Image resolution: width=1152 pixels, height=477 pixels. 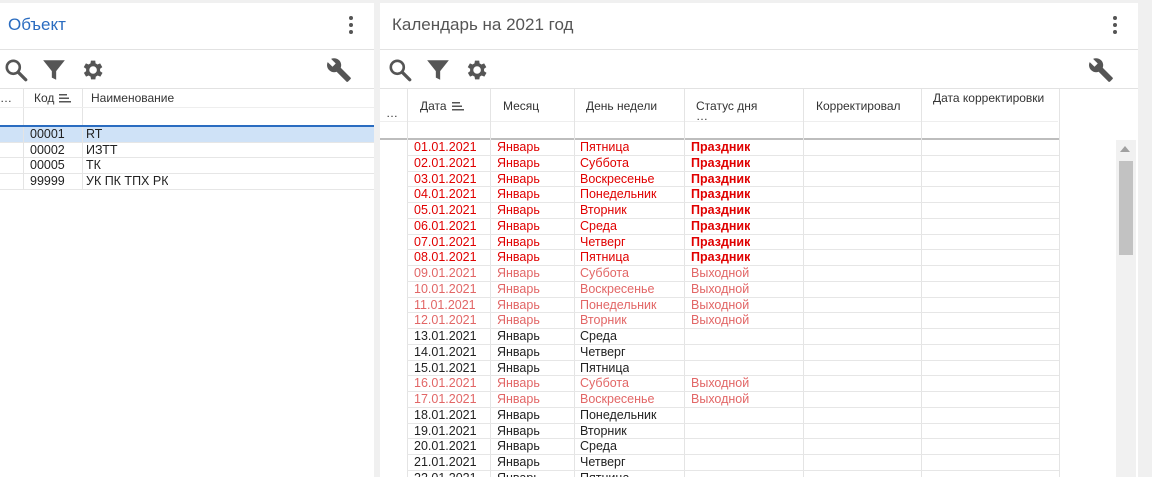 What do you see at coordinates (445, 194) in the screenshot?
I see `date-cell: 04.01.2021` at bounding box center [445, 194].